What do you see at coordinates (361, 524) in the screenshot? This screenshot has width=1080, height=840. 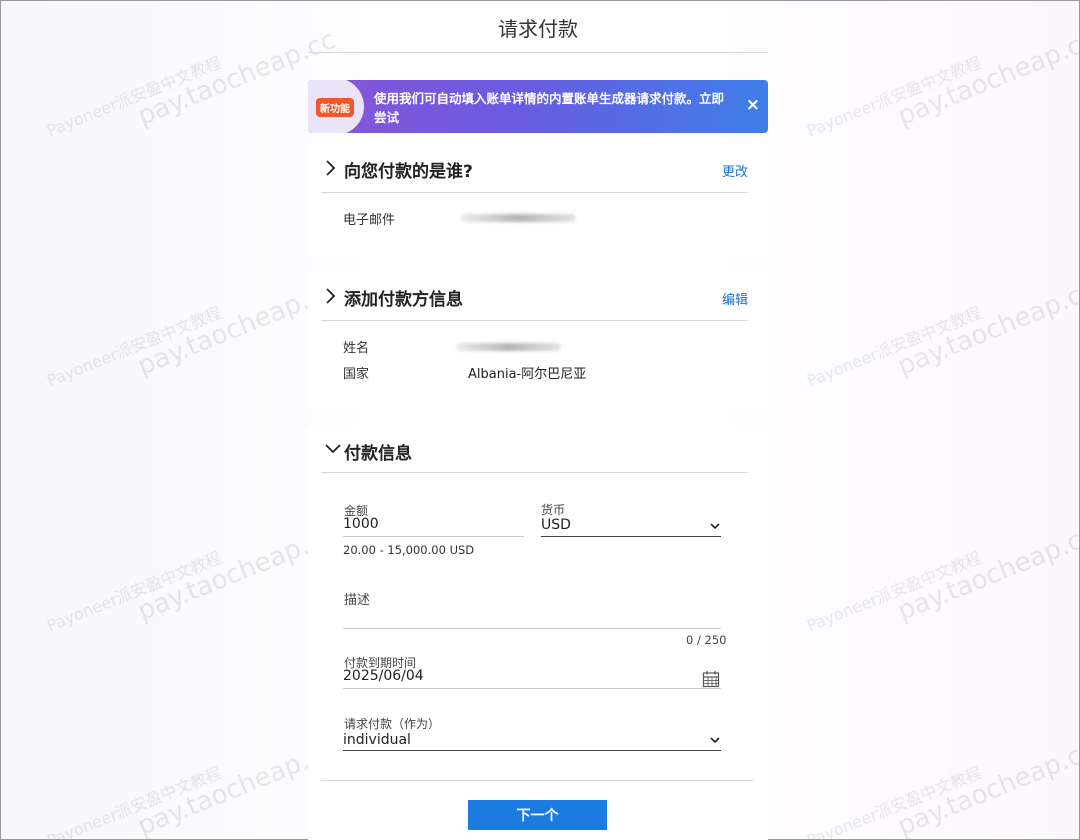 I see `amount-input: 1000` at bounding box center [361, 524].